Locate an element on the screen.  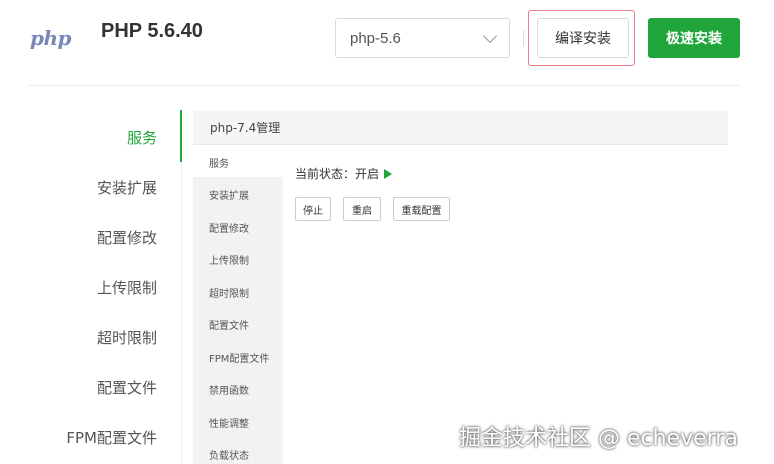
header-divider is located at coordinates (384, 85).